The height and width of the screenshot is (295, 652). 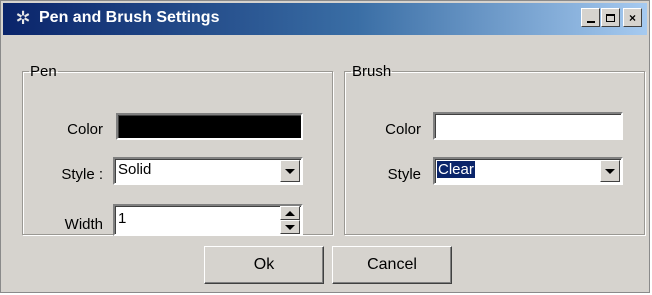 I want to click on close-icon: ×, so click(x=632, y=17).